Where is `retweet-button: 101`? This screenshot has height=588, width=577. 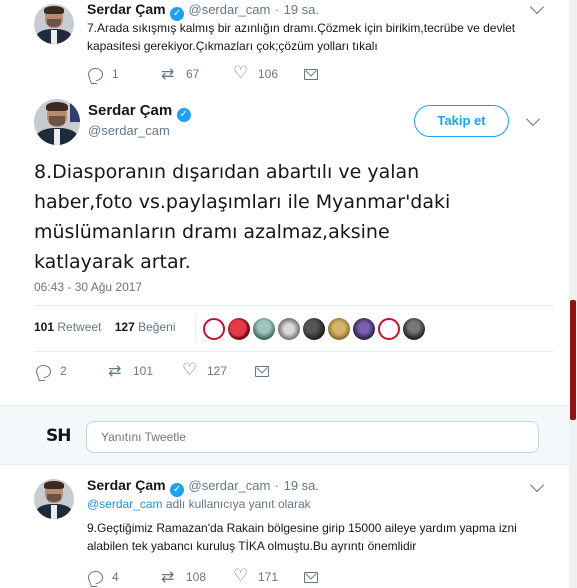
retweet-button: 101 is located at coordinates (145, 370).